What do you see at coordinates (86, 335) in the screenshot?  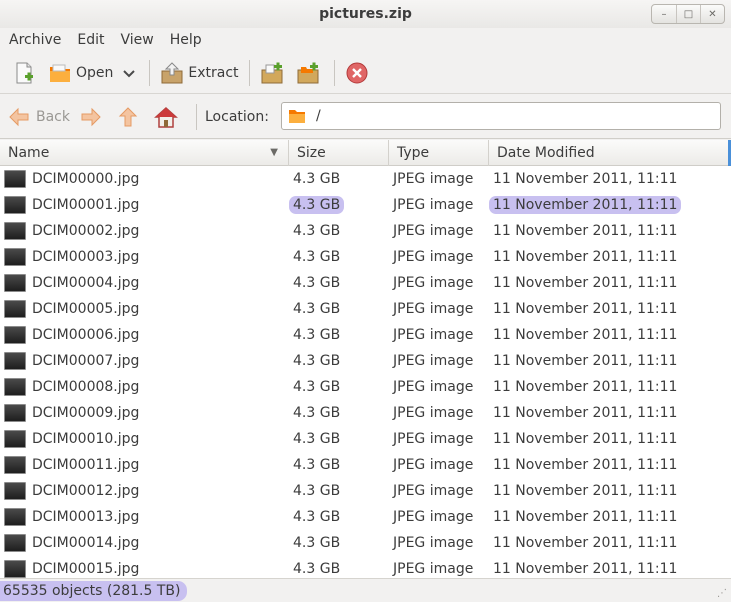 I see `file-name: DCIM00006.jpg` at bounding box center [86, 335].